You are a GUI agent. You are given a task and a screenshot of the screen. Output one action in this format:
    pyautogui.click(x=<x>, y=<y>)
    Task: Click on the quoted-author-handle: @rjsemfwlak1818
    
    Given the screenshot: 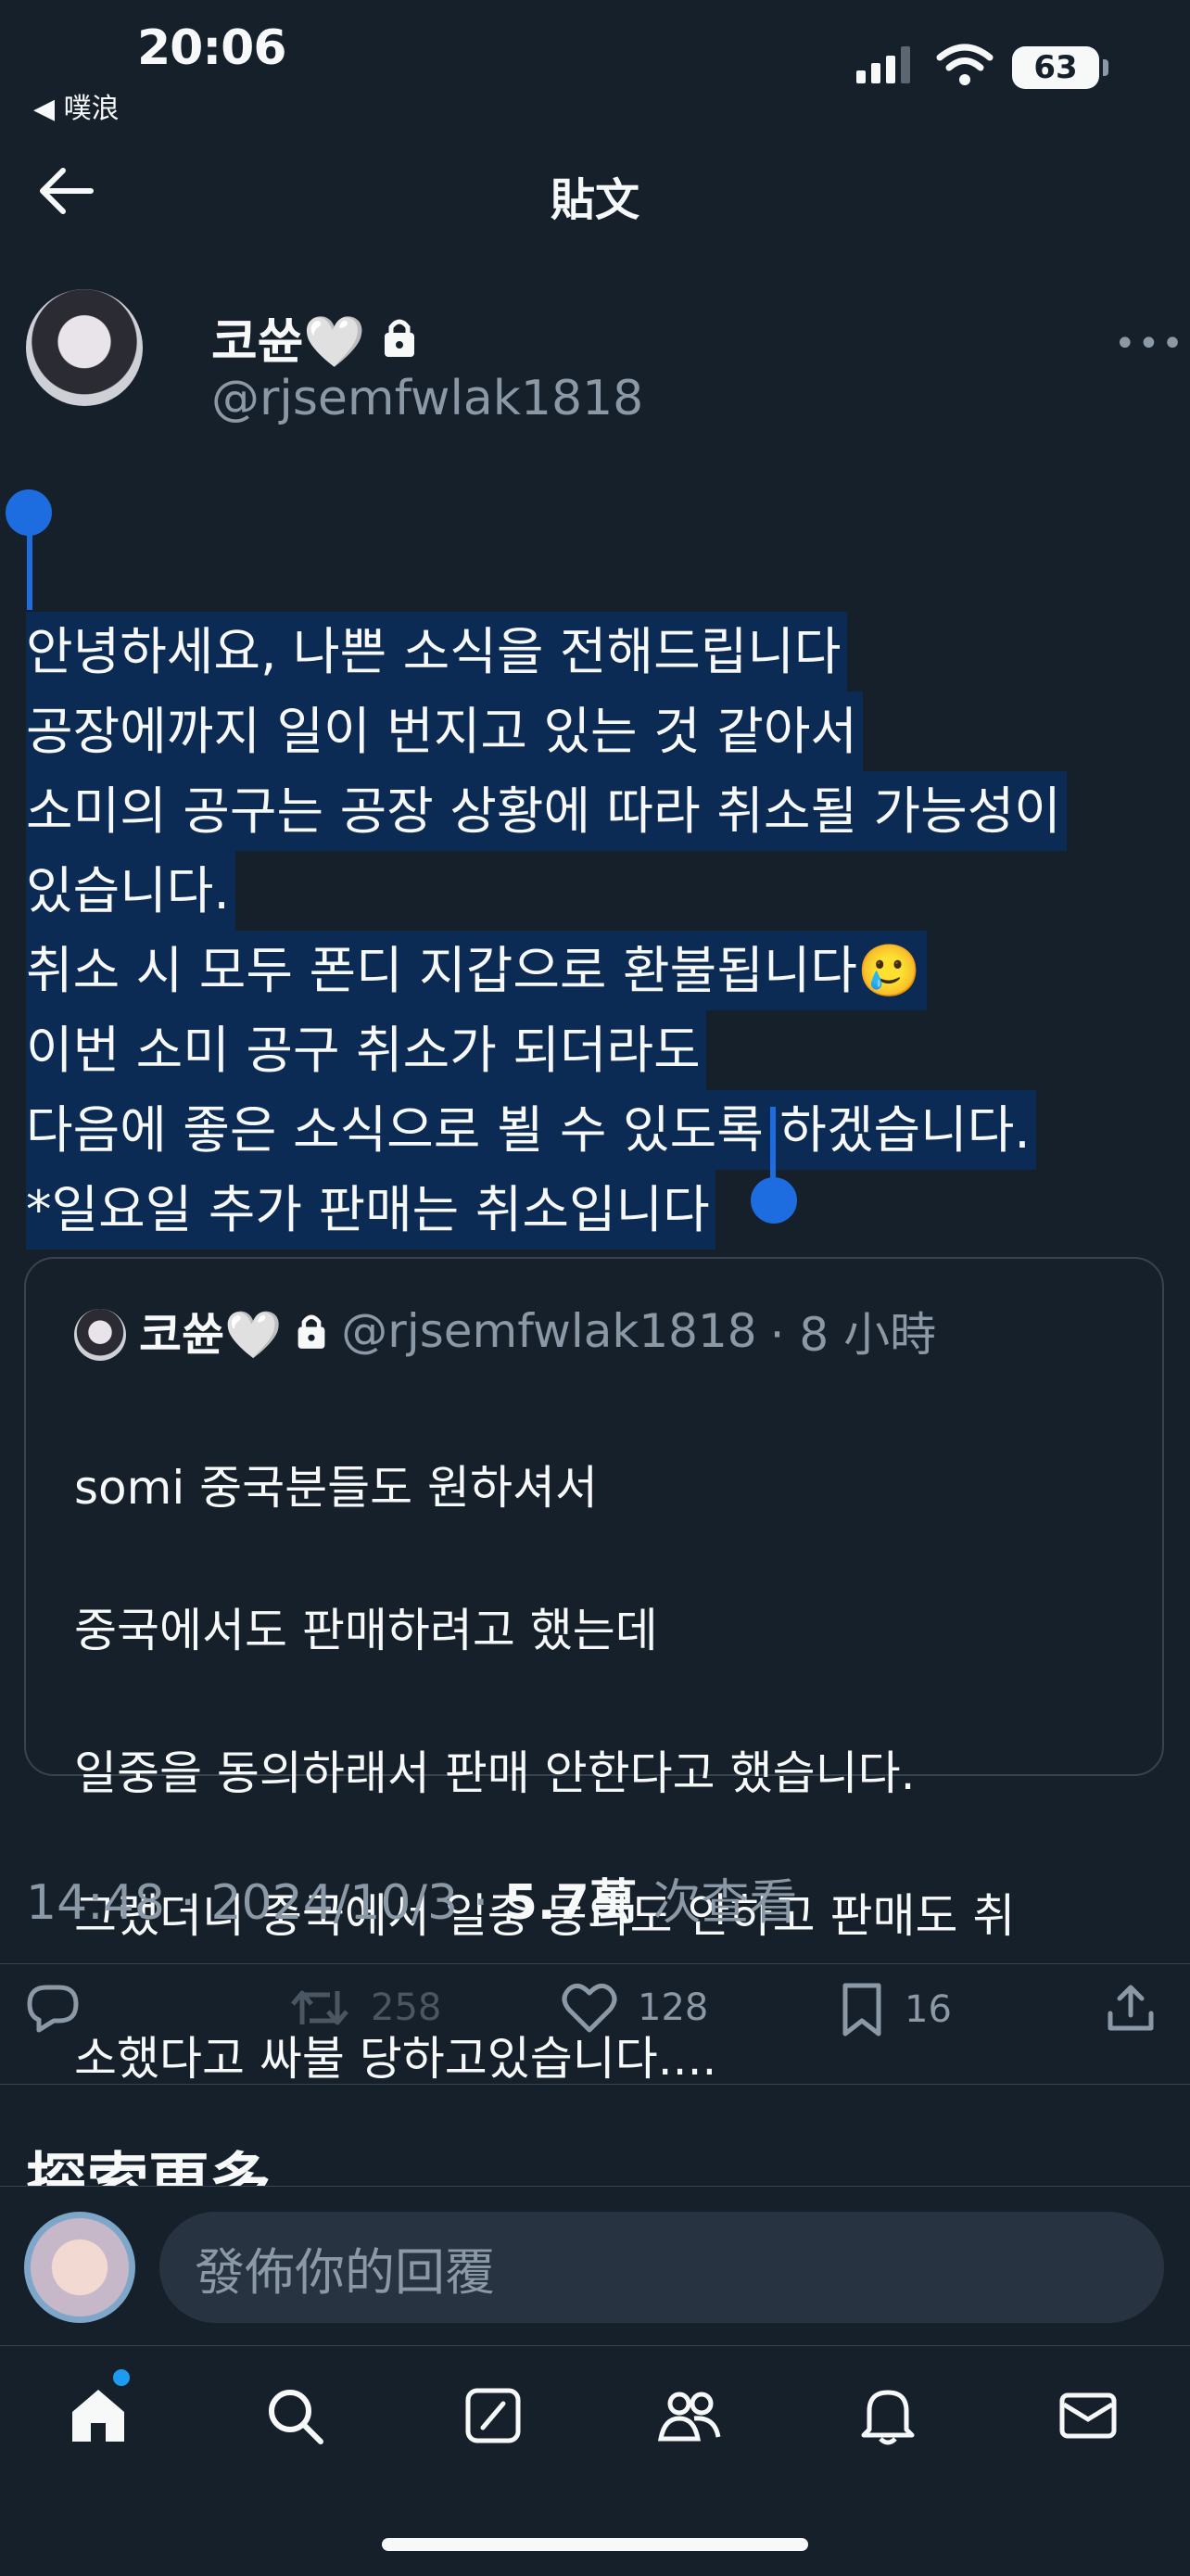 What is the action you would take?
    pyautogui.click(x=549, y=1331)
    